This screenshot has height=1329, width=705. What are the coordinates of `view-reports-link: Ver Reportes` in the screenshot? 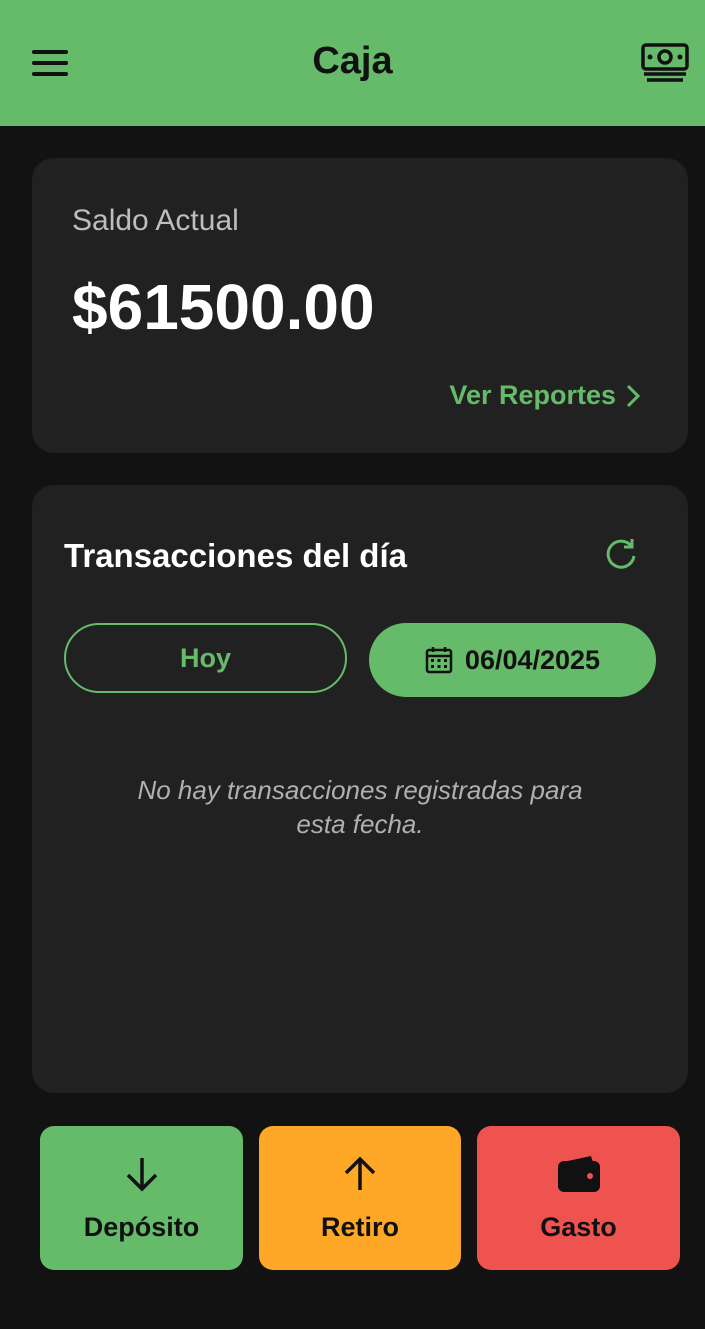 It's located at (544, 395).